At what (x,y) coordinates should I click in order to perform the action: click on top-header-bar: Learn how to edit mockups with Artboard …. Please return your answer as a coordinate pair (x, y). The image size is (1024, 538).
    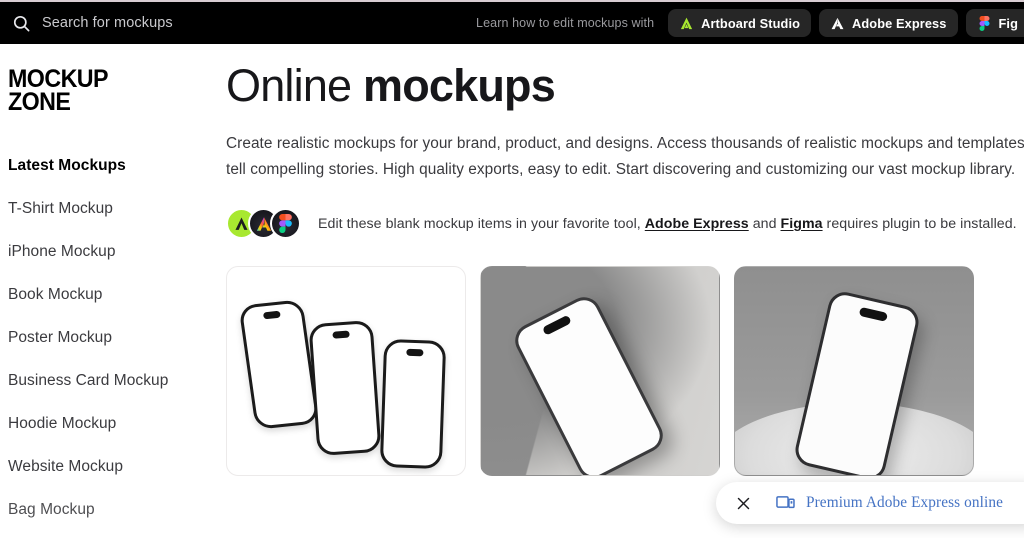
    Looking at the image, I should click on (512, 23).